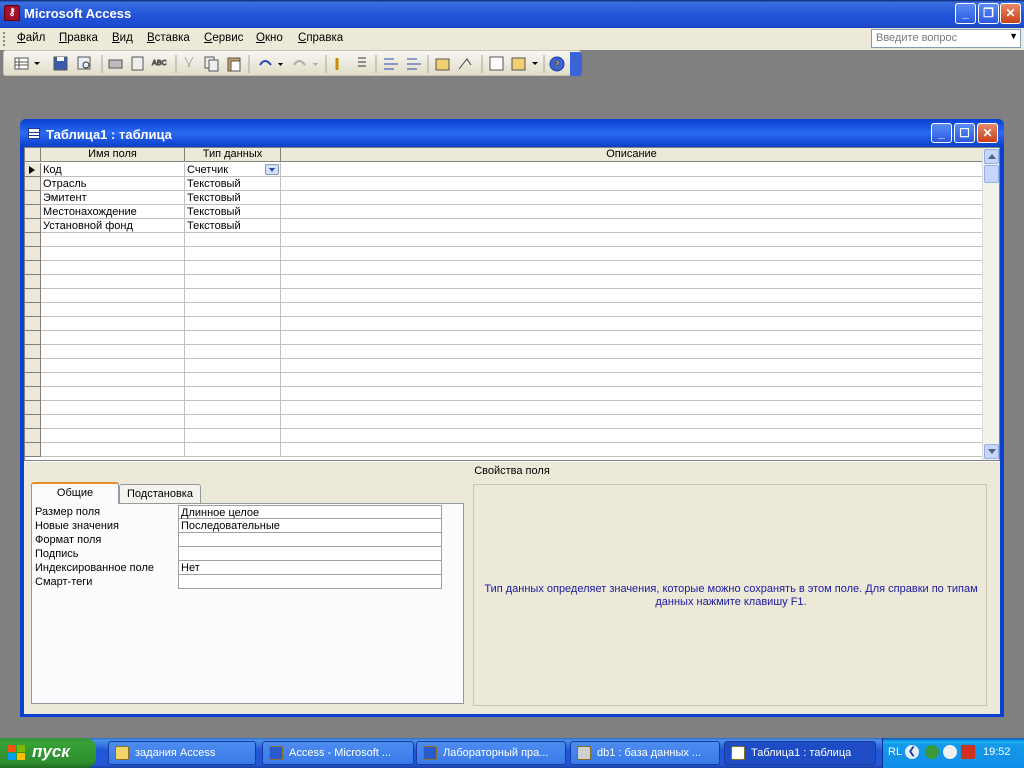  What do you see at coordinates (113, 226) in the screenshot?
I see `field-name-cell: Установной фонд` at bounding box center [113, 226].